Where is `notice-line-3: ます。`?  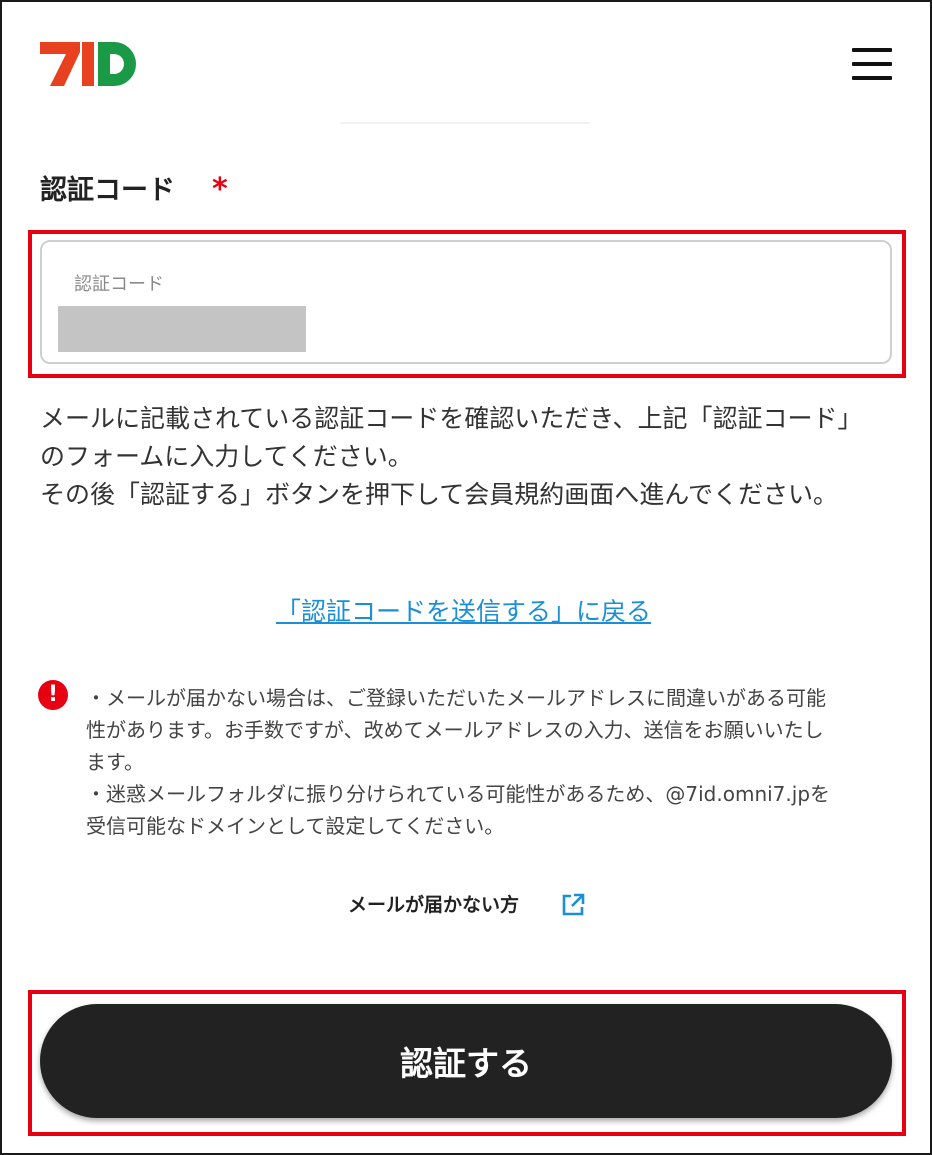 notice-line-3: ます。 is located at coordinates (115, 762).